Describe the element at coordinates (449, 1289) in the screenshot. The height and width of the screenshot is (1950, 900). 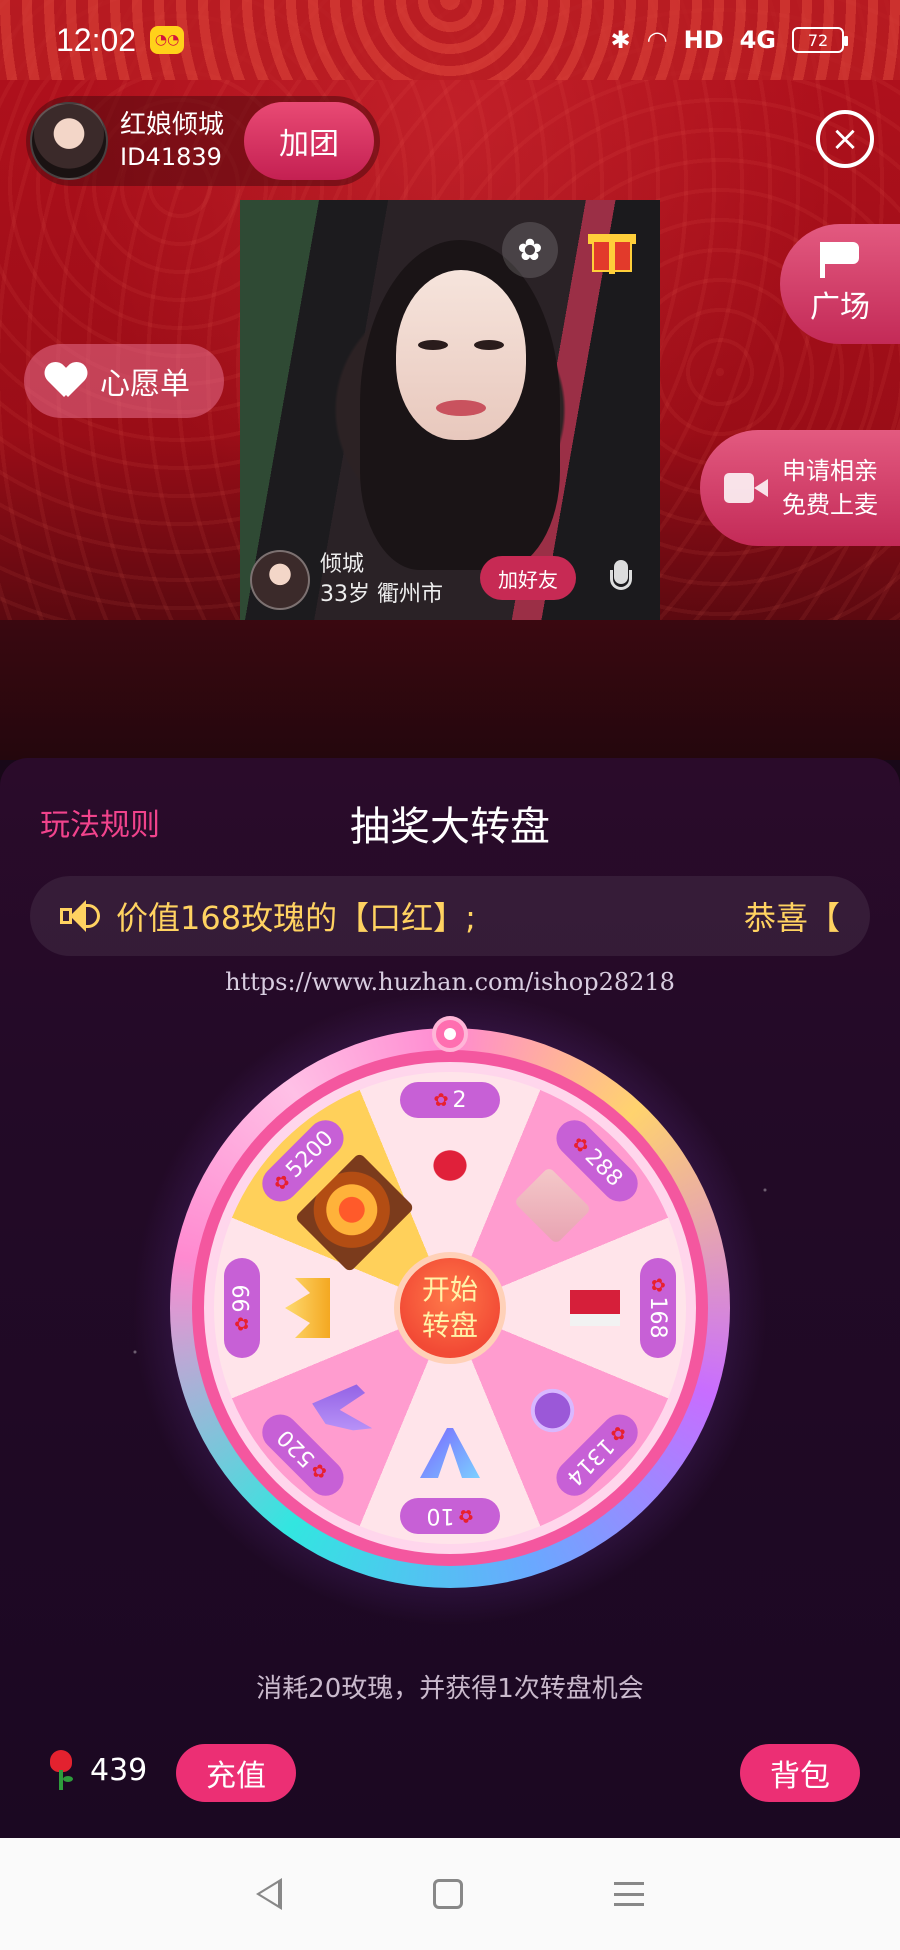
I see `start-line1: 开始` at that location.